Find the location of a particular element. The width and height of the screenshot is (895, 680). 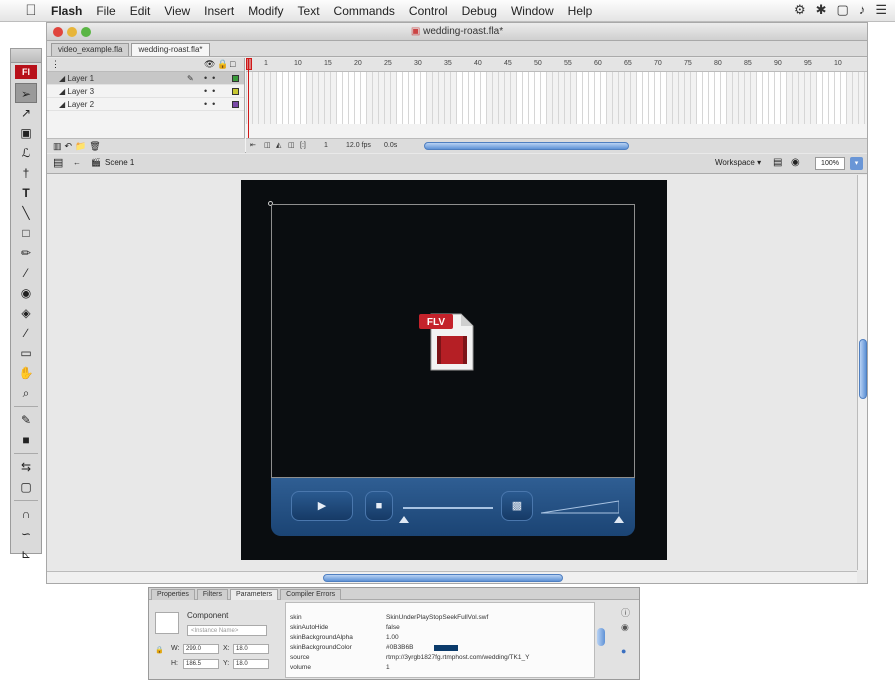

width-field: 299.0 is located at coordinates (201, 649).